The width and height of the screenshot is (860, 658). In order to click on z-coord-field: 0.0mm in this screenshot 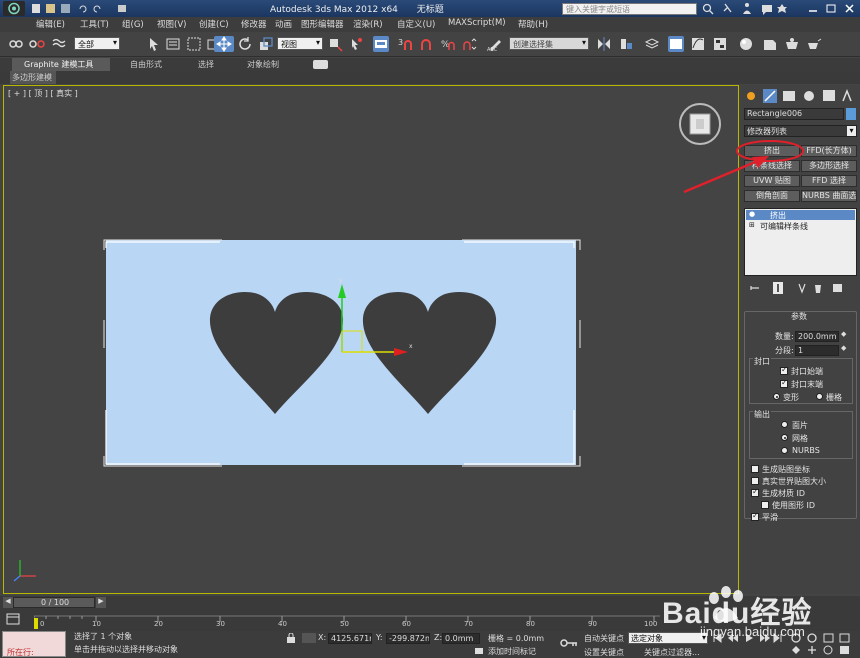, I will do `click(461, 638)`.